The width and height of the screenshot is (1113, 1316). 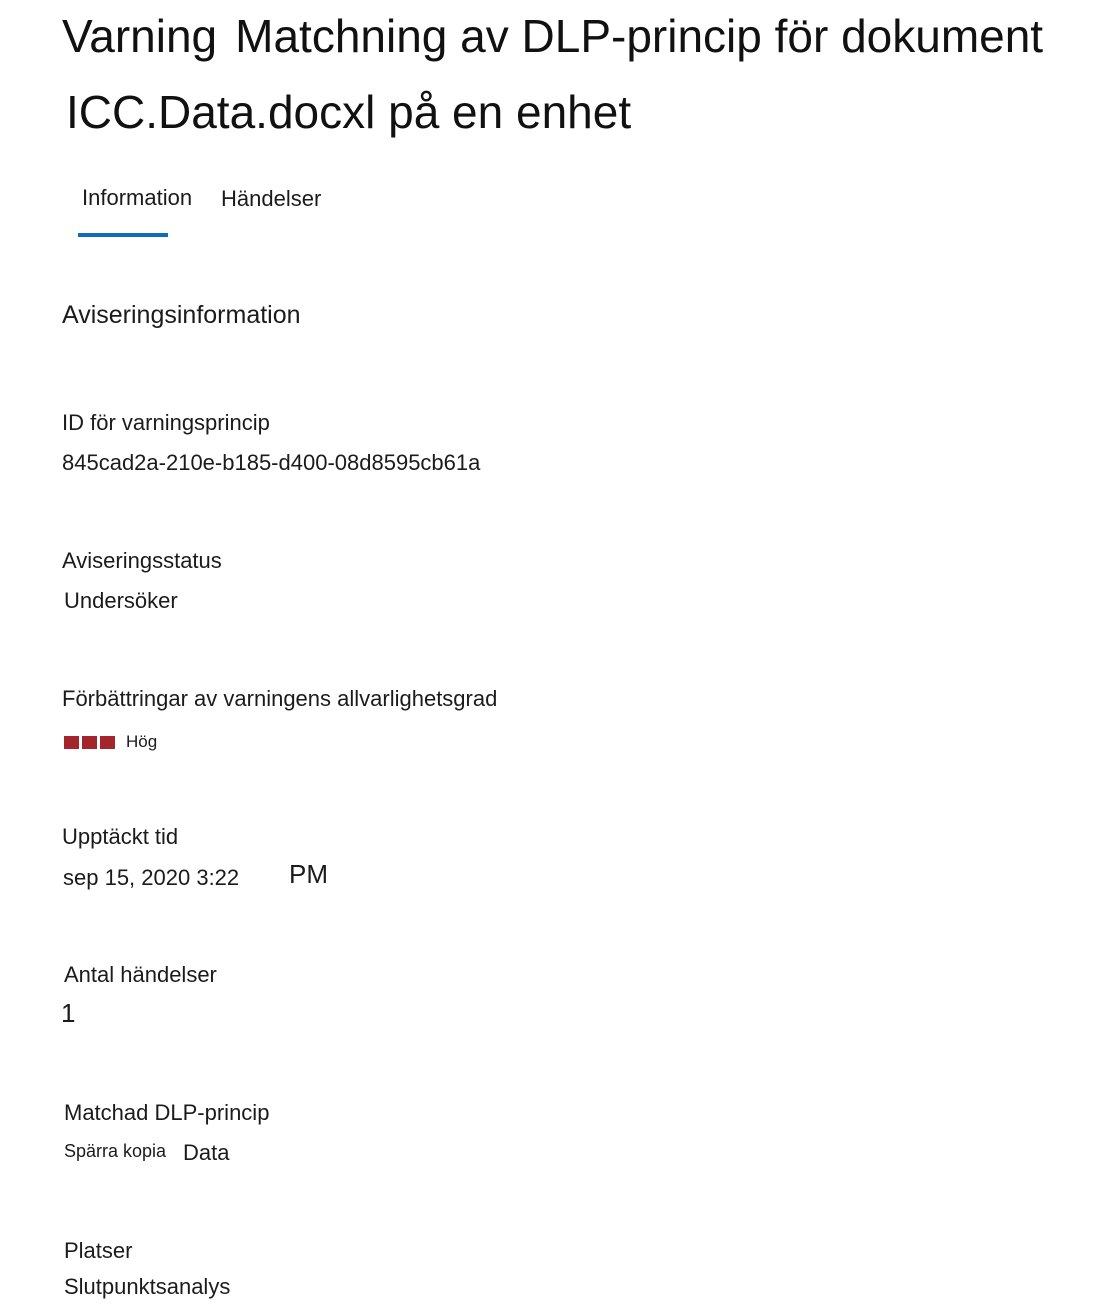 I want to click on title-prefix: Varning, so click(x=140, y=36).